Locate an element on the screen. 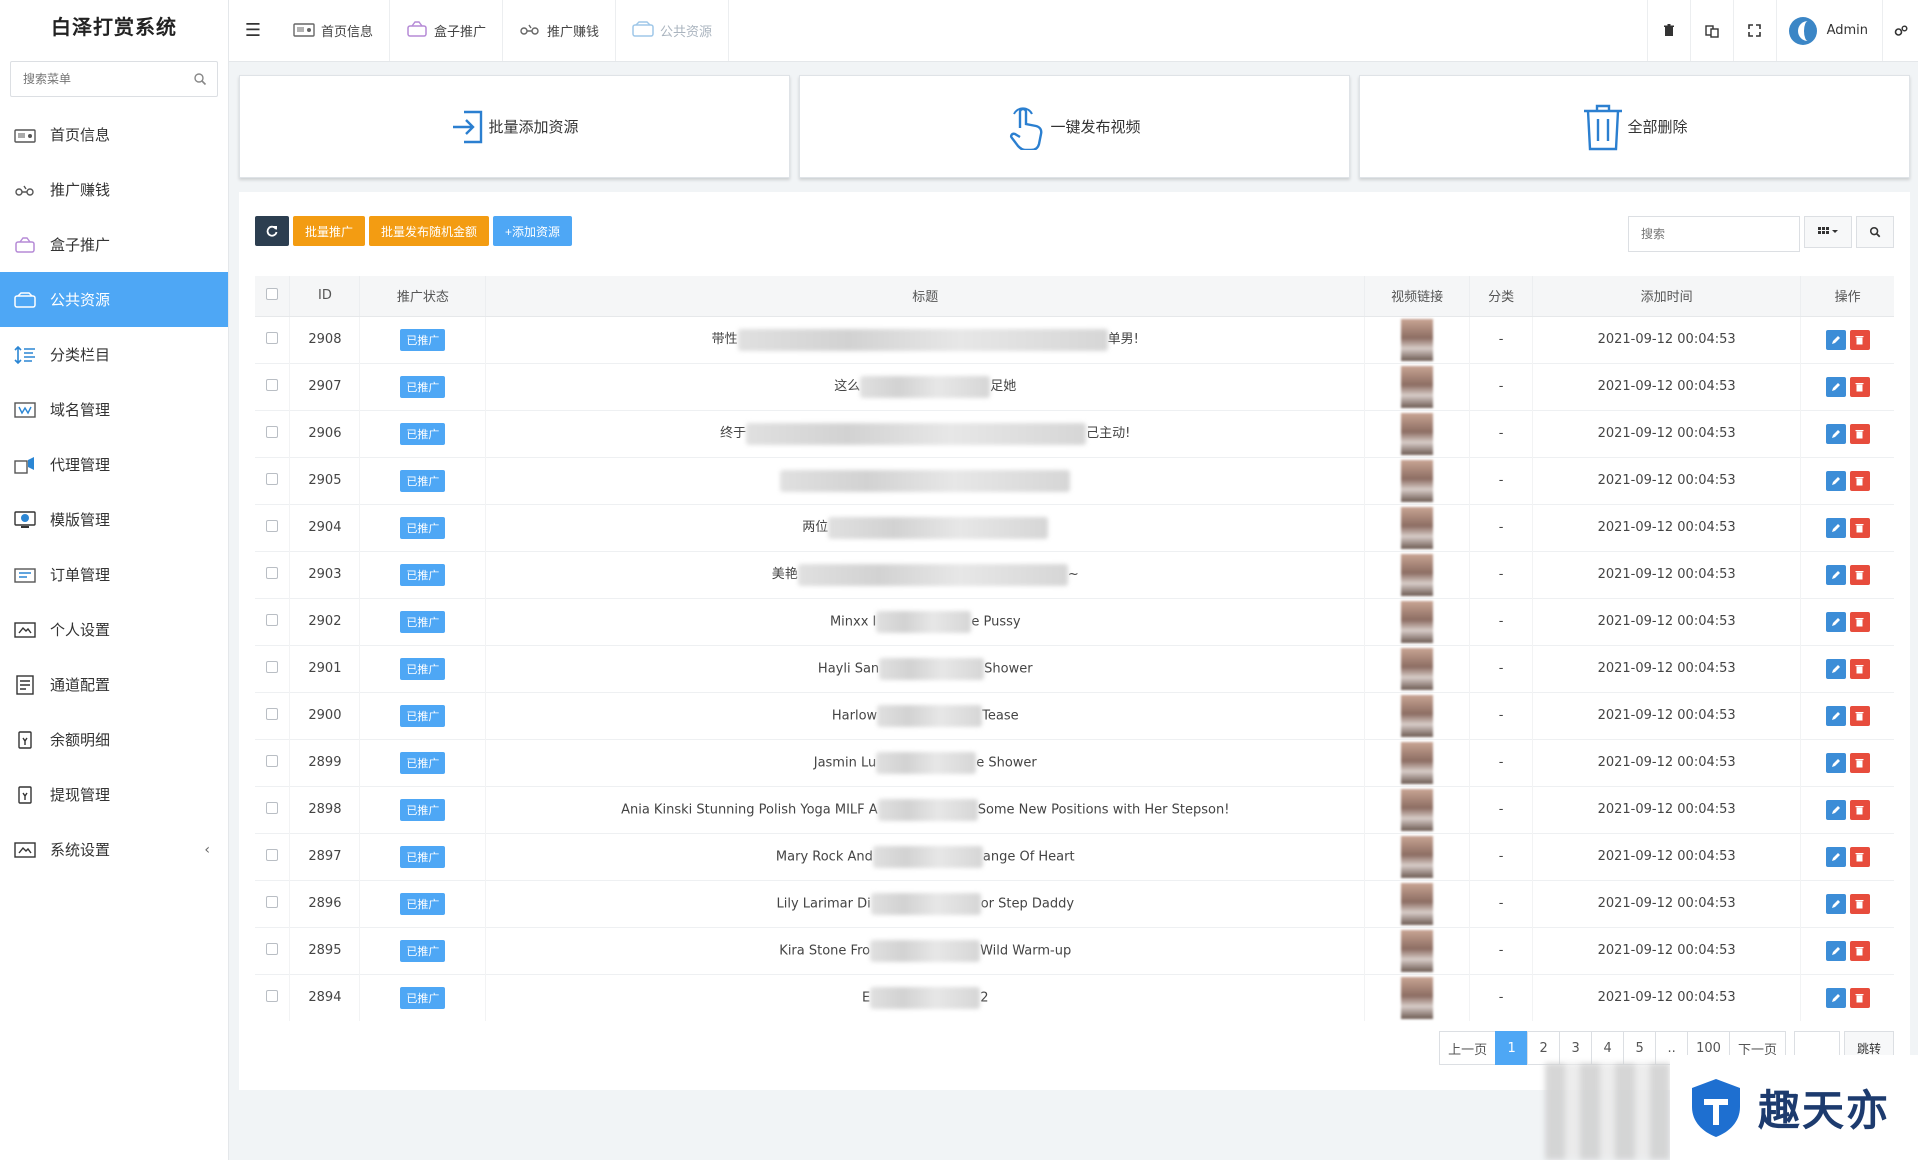 The height and width of the screenshot is (1160, 1918). top-tab-box: 盒子推广 is located at coordinates (447, 30).